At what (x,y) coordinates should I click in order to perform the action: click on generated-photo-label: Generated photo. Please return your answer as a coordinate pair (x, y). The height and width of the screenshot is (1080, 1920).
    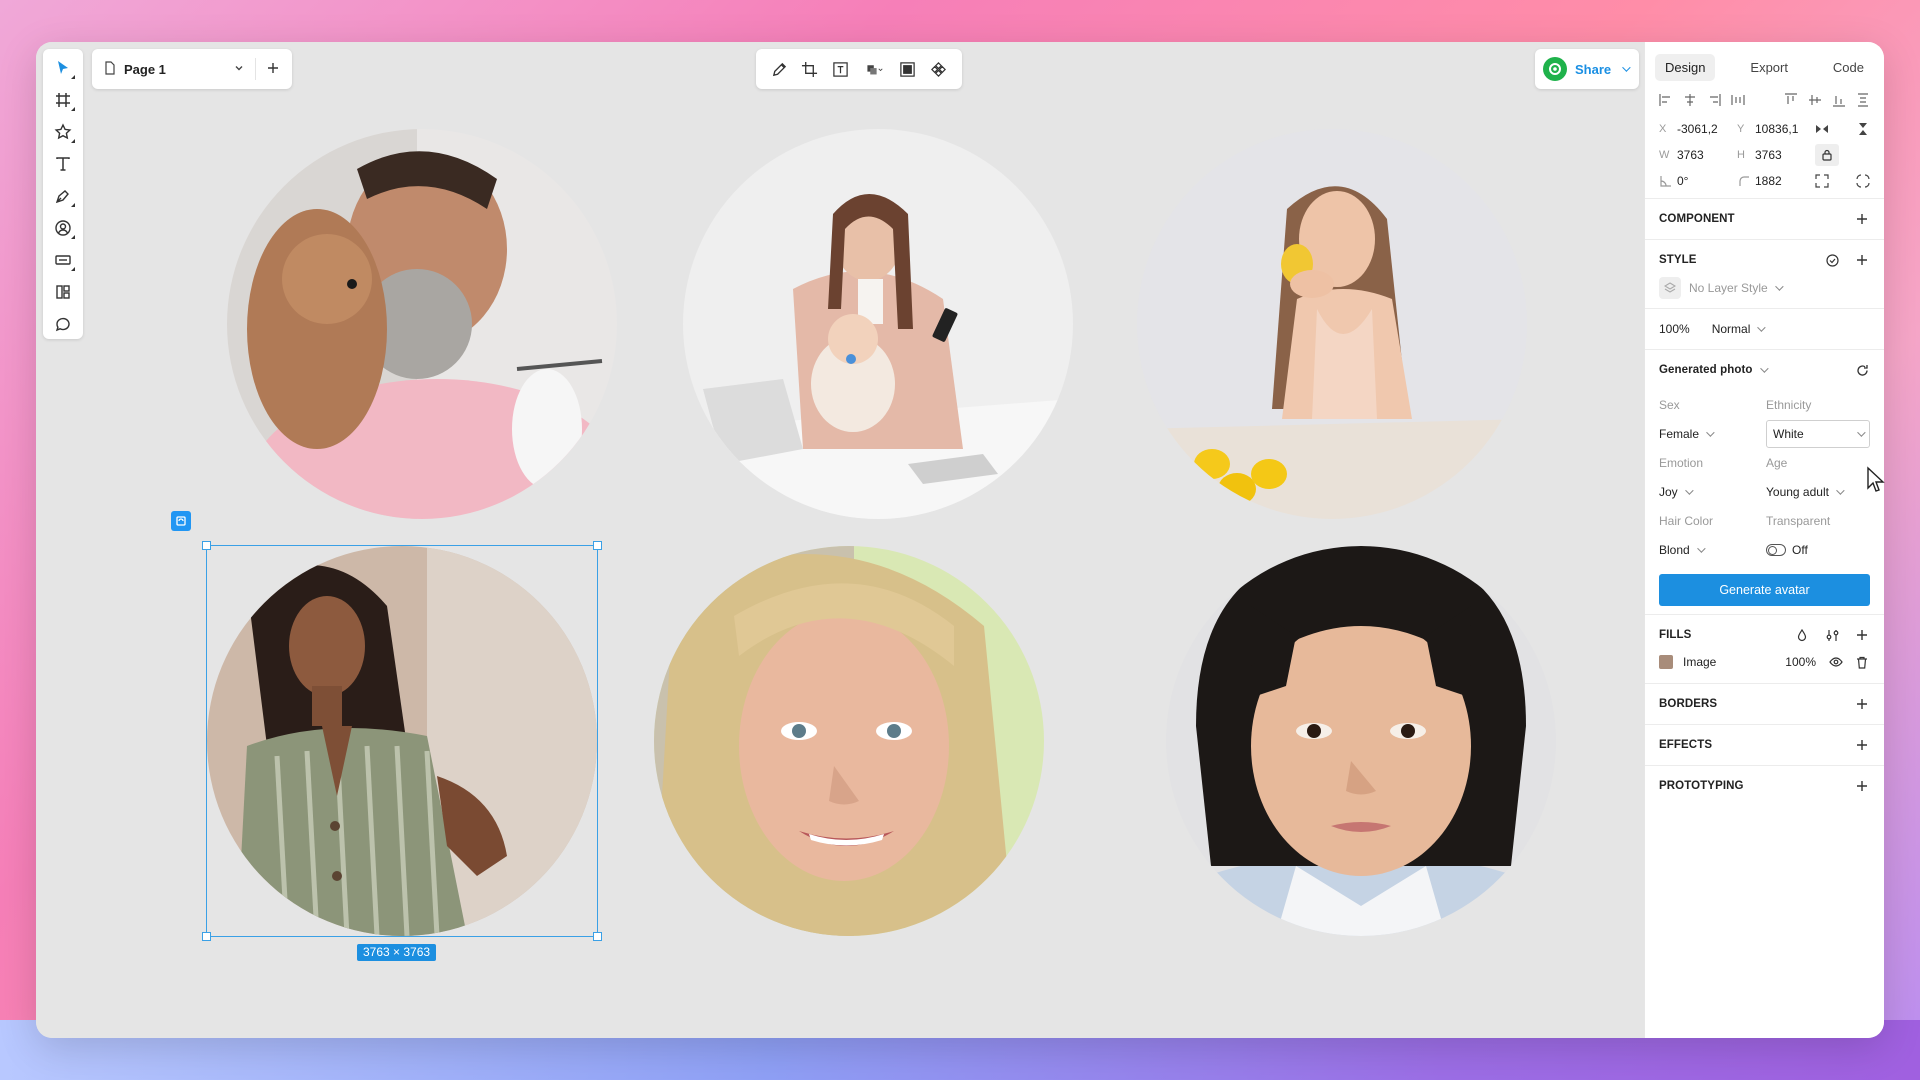
    Looking at the image, I should click on (1706, 370).